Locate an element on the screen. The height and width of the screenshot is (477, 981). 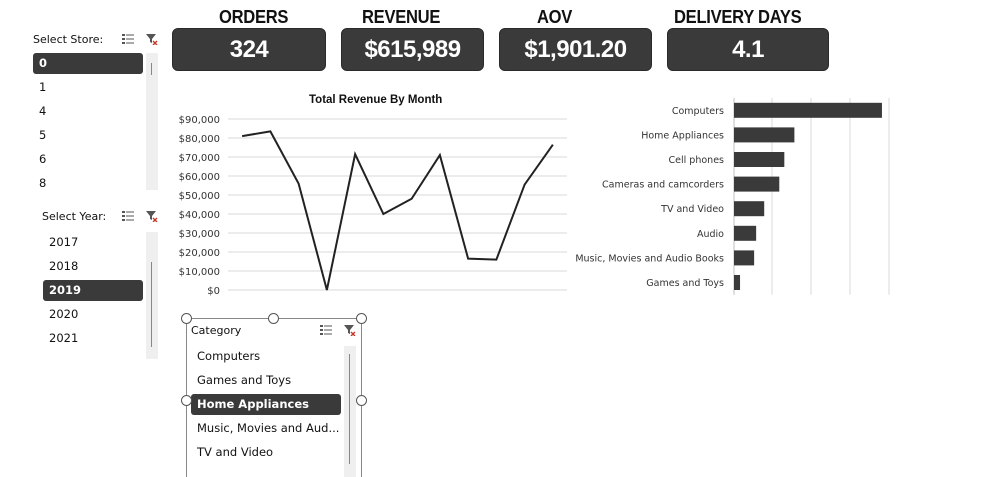
store-slicer-scrollbar is located at coordinates (152, 121).